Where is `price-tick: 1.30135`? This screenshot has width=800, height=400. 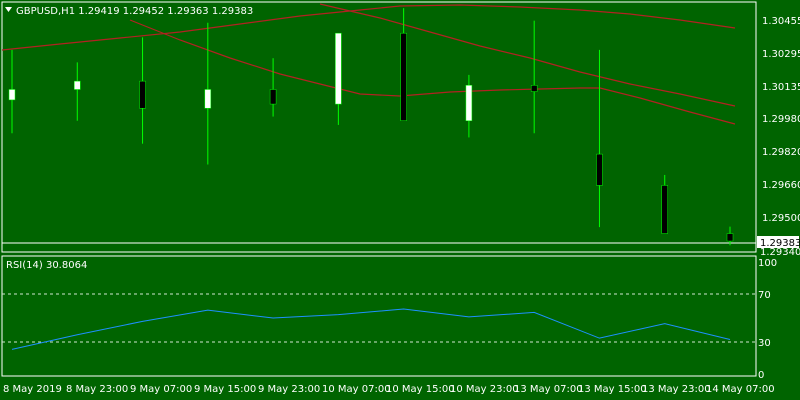 price-tick: 1.30135 is located at coordinates (781, 87).